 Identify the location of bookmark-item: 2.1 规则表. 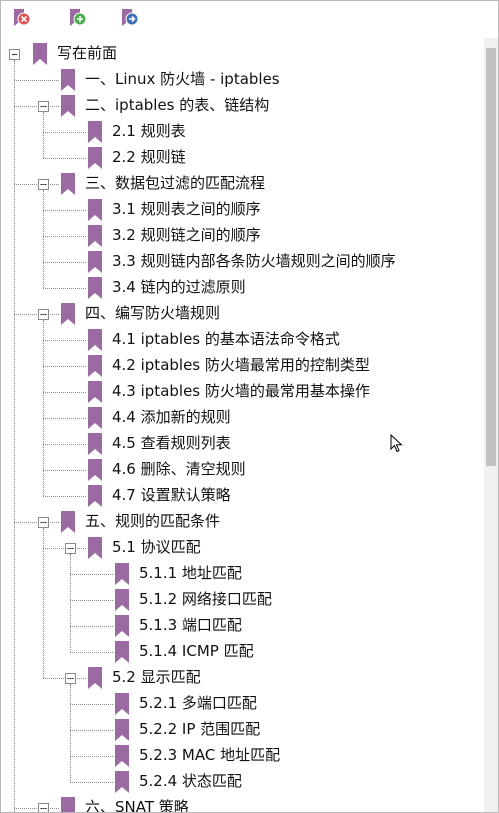
(242, 132).